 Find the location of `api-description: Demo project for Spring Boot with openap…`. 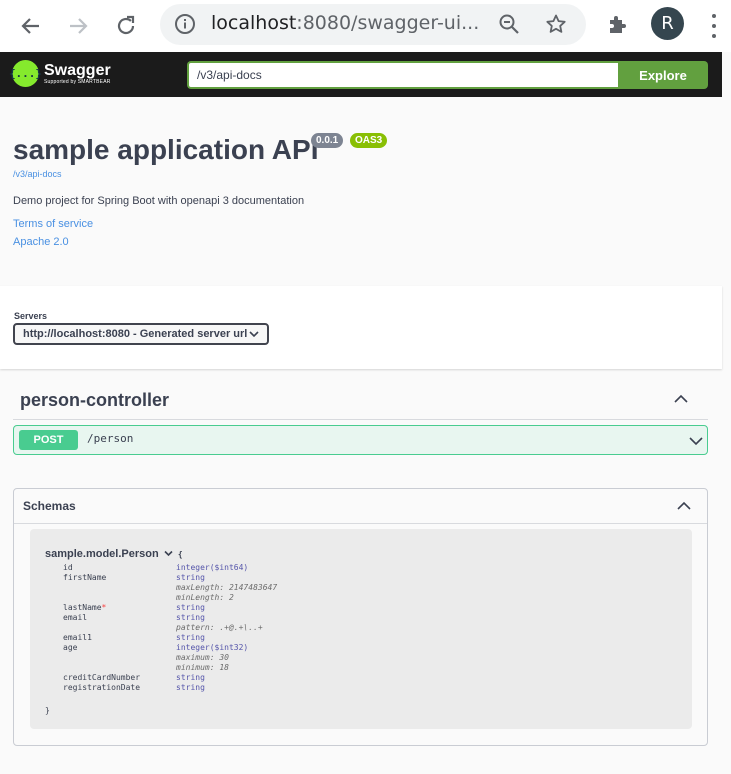

api-description: Demo project for Spring Boot with openap… is located at coordinates (159, 201).